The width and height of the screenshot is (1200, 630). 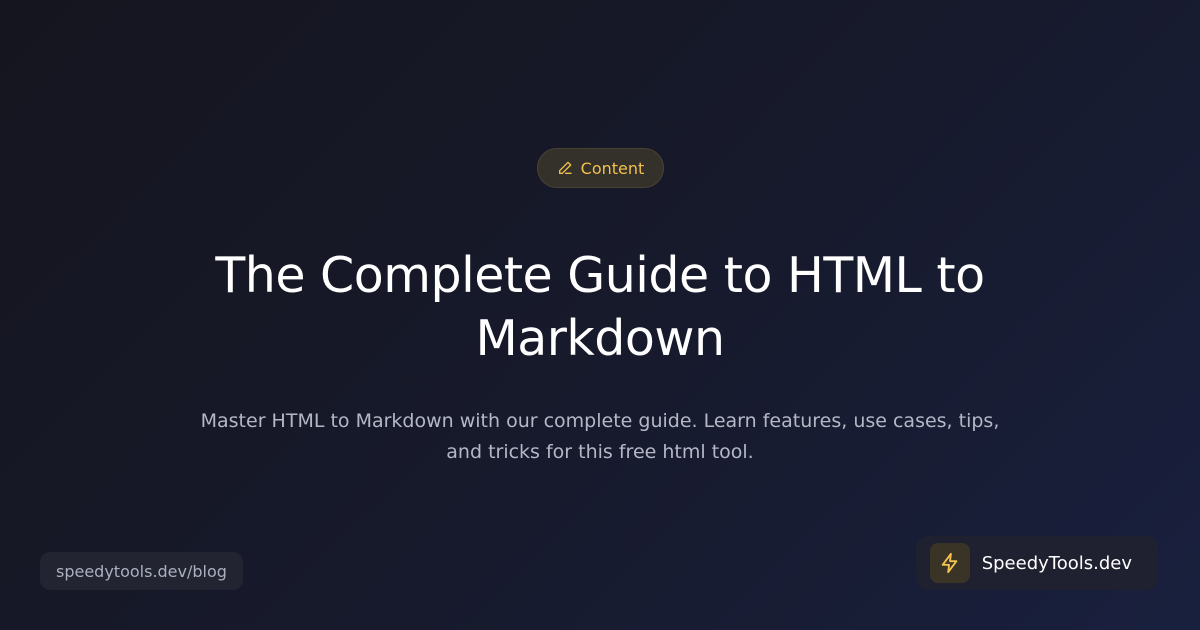 What do you see at coordinates (600, 307) in the screenshot?
I see `page-title: The Complete Guide to HTML to Markdown` at bounding box center [600, 307].